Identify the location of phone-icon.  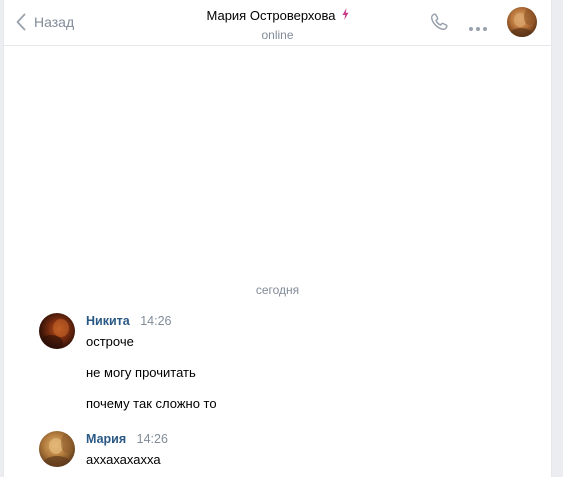
(439, 24).